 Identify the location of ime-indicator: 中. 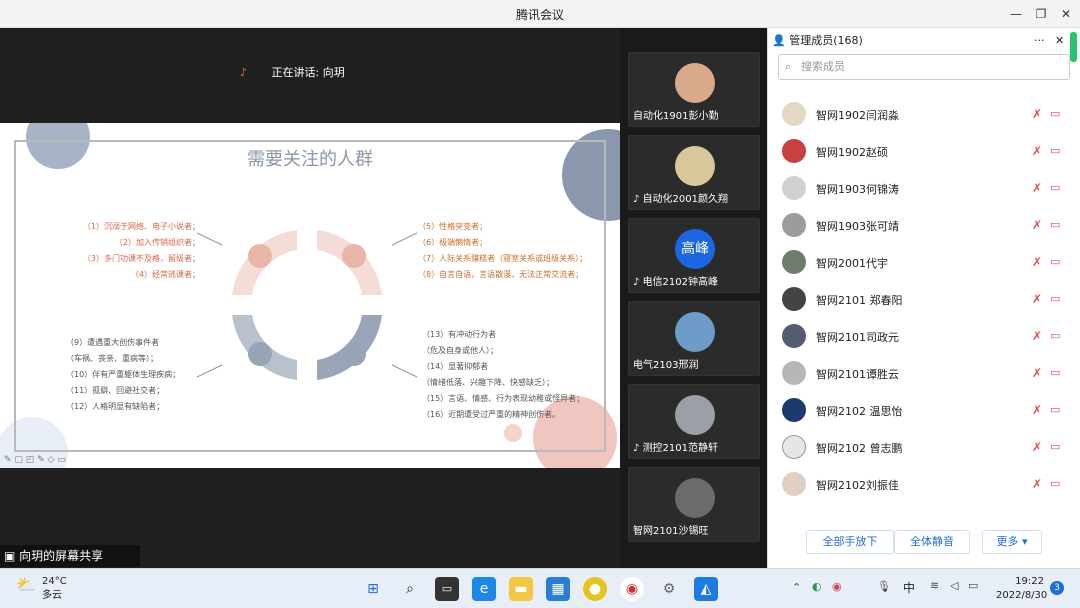
(909, 587).